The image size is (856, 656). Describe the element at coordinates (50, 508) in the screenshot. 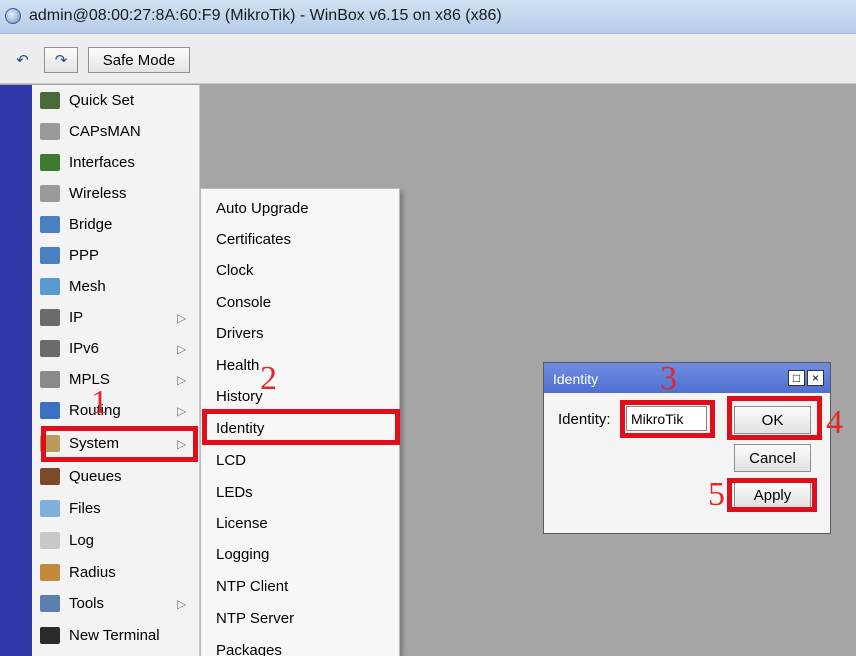

I see `folder-icon` at that location.